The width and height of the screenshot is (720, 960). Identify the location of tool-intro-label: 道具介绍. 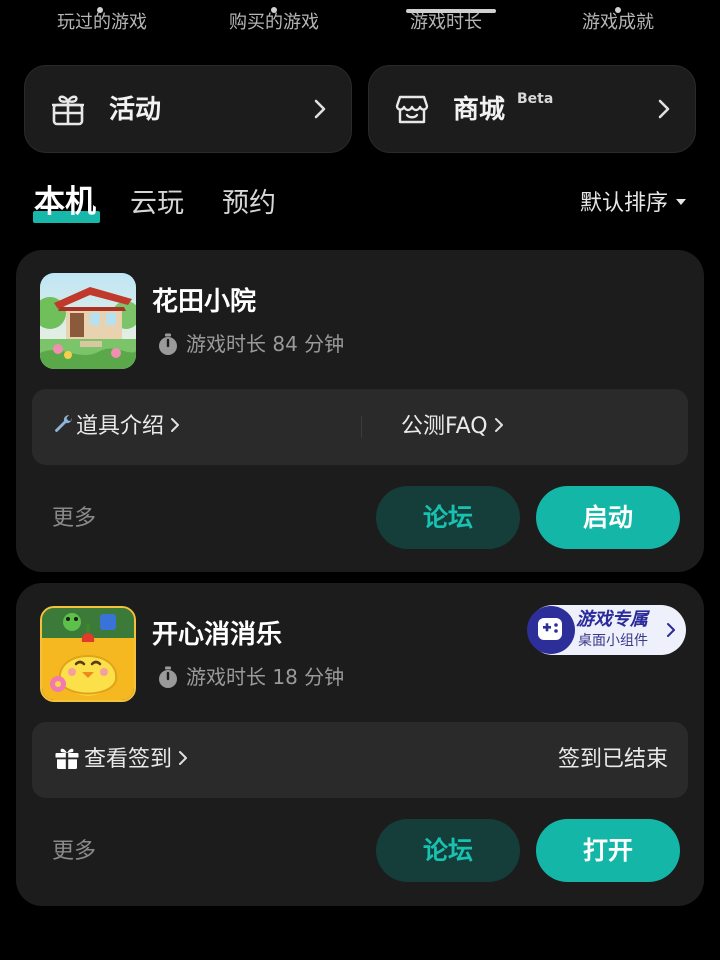
(120, 426).